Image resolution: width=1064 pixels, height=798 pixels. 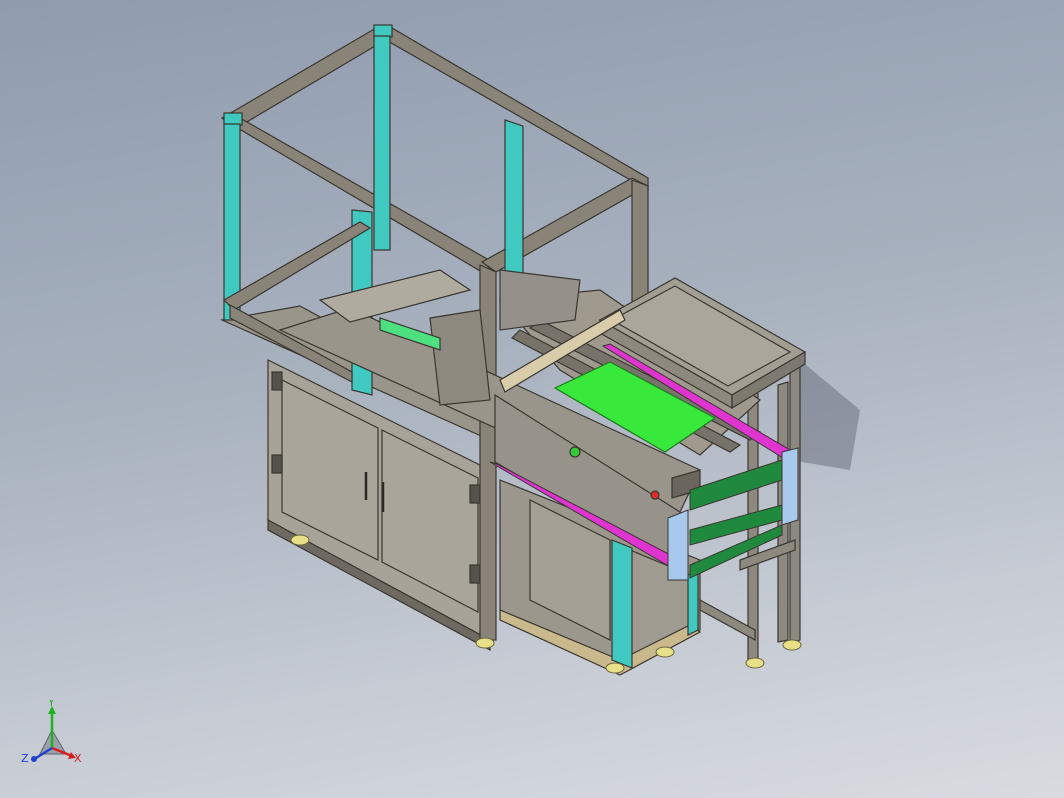 What do you see at coordinates (51, 704) in the screenshot?
I see `y-axis-label: Y` at bounding box center [51, 704].